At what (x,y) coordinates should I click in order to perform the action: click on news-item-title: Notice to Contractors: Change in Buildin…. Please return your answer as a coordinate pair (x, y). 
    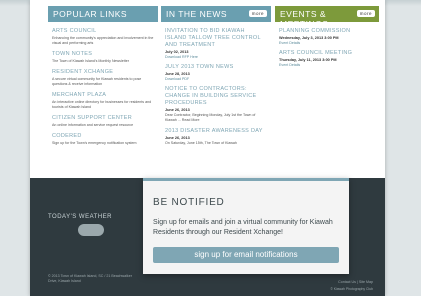
    Looking at the image, I should click on (216, 96).